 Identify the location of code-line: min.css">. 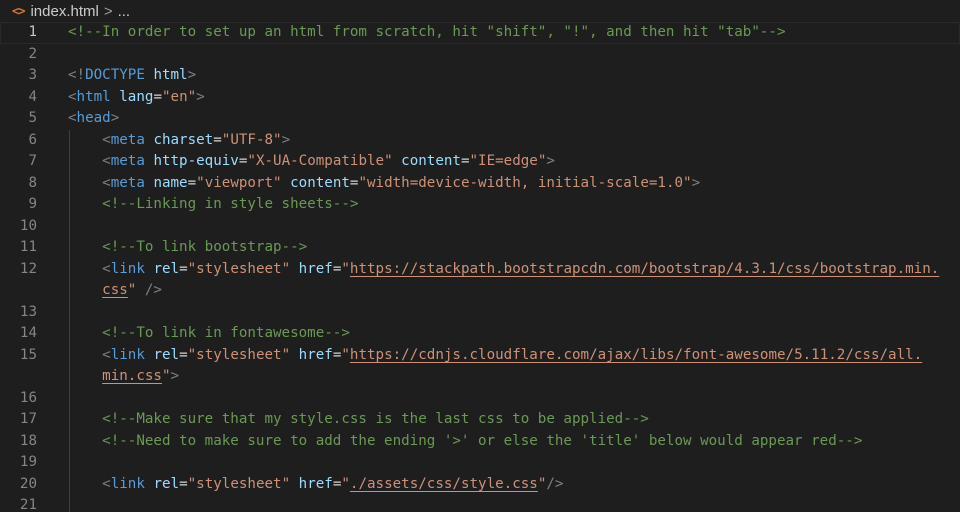
(480, 377).